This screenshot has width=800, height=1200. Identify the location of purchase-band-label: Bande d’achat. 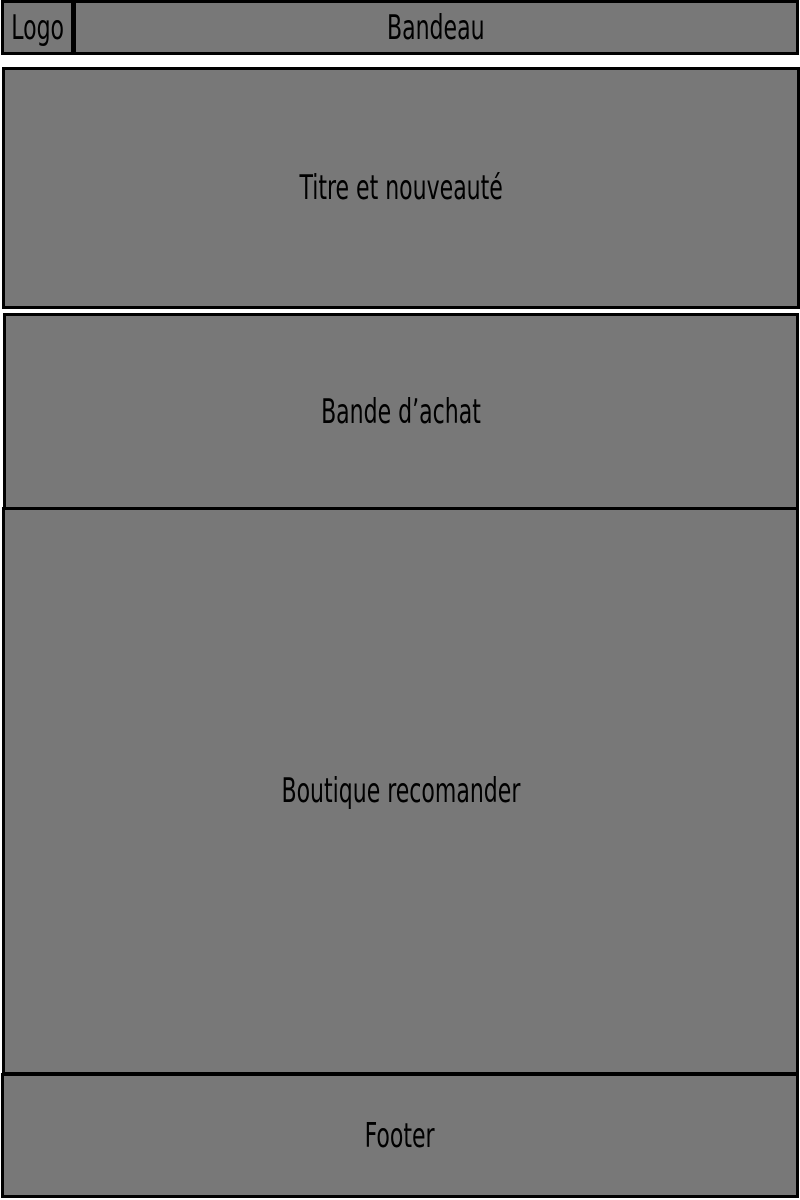
(401, 412).